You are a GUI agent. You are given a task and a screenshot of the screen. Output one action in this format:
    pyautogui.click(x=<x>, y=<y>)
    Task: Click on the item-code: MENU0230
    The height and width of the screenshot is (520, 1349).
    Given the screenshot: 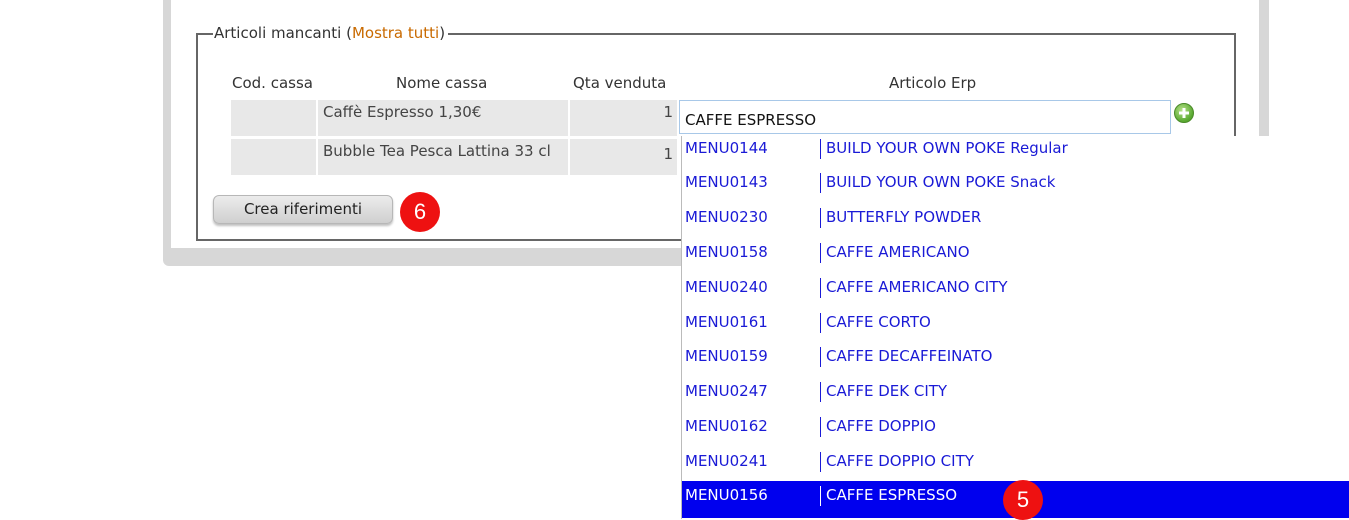 What is the action you would take?
    pyautogui.click(x=726, y=217)
    